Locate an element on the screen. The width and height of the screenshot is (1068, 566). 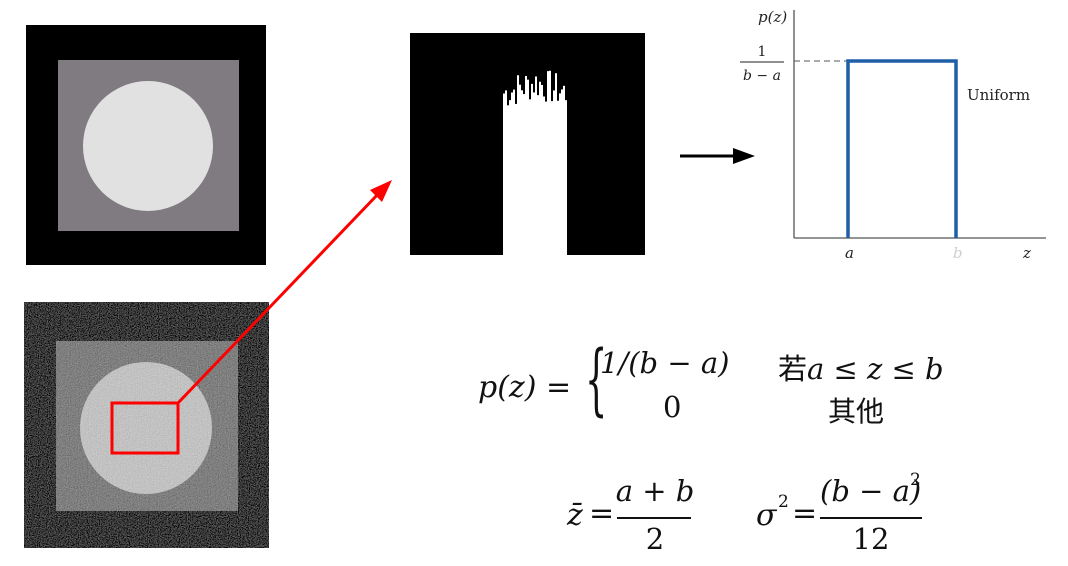
noisy-test-image is located at coordinates (146, 425).